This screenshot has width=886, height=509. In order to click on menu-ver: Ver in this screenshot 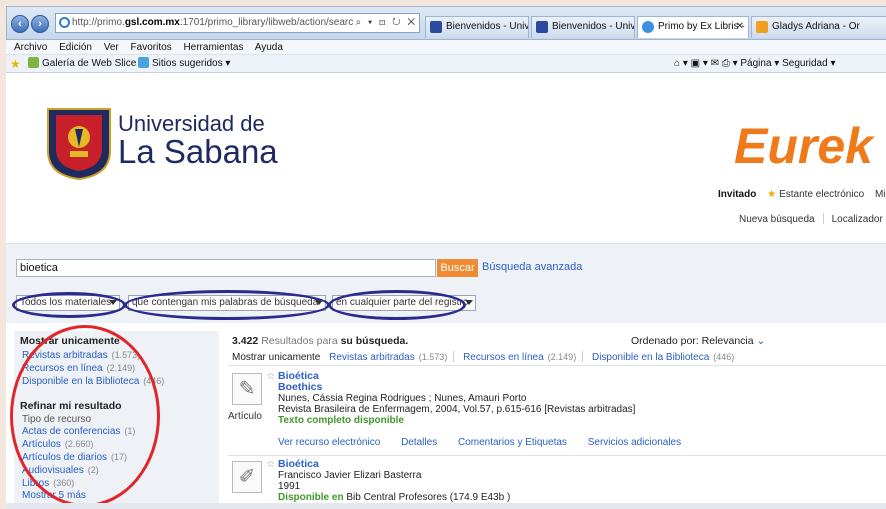, I will do `click(111, 47)`.